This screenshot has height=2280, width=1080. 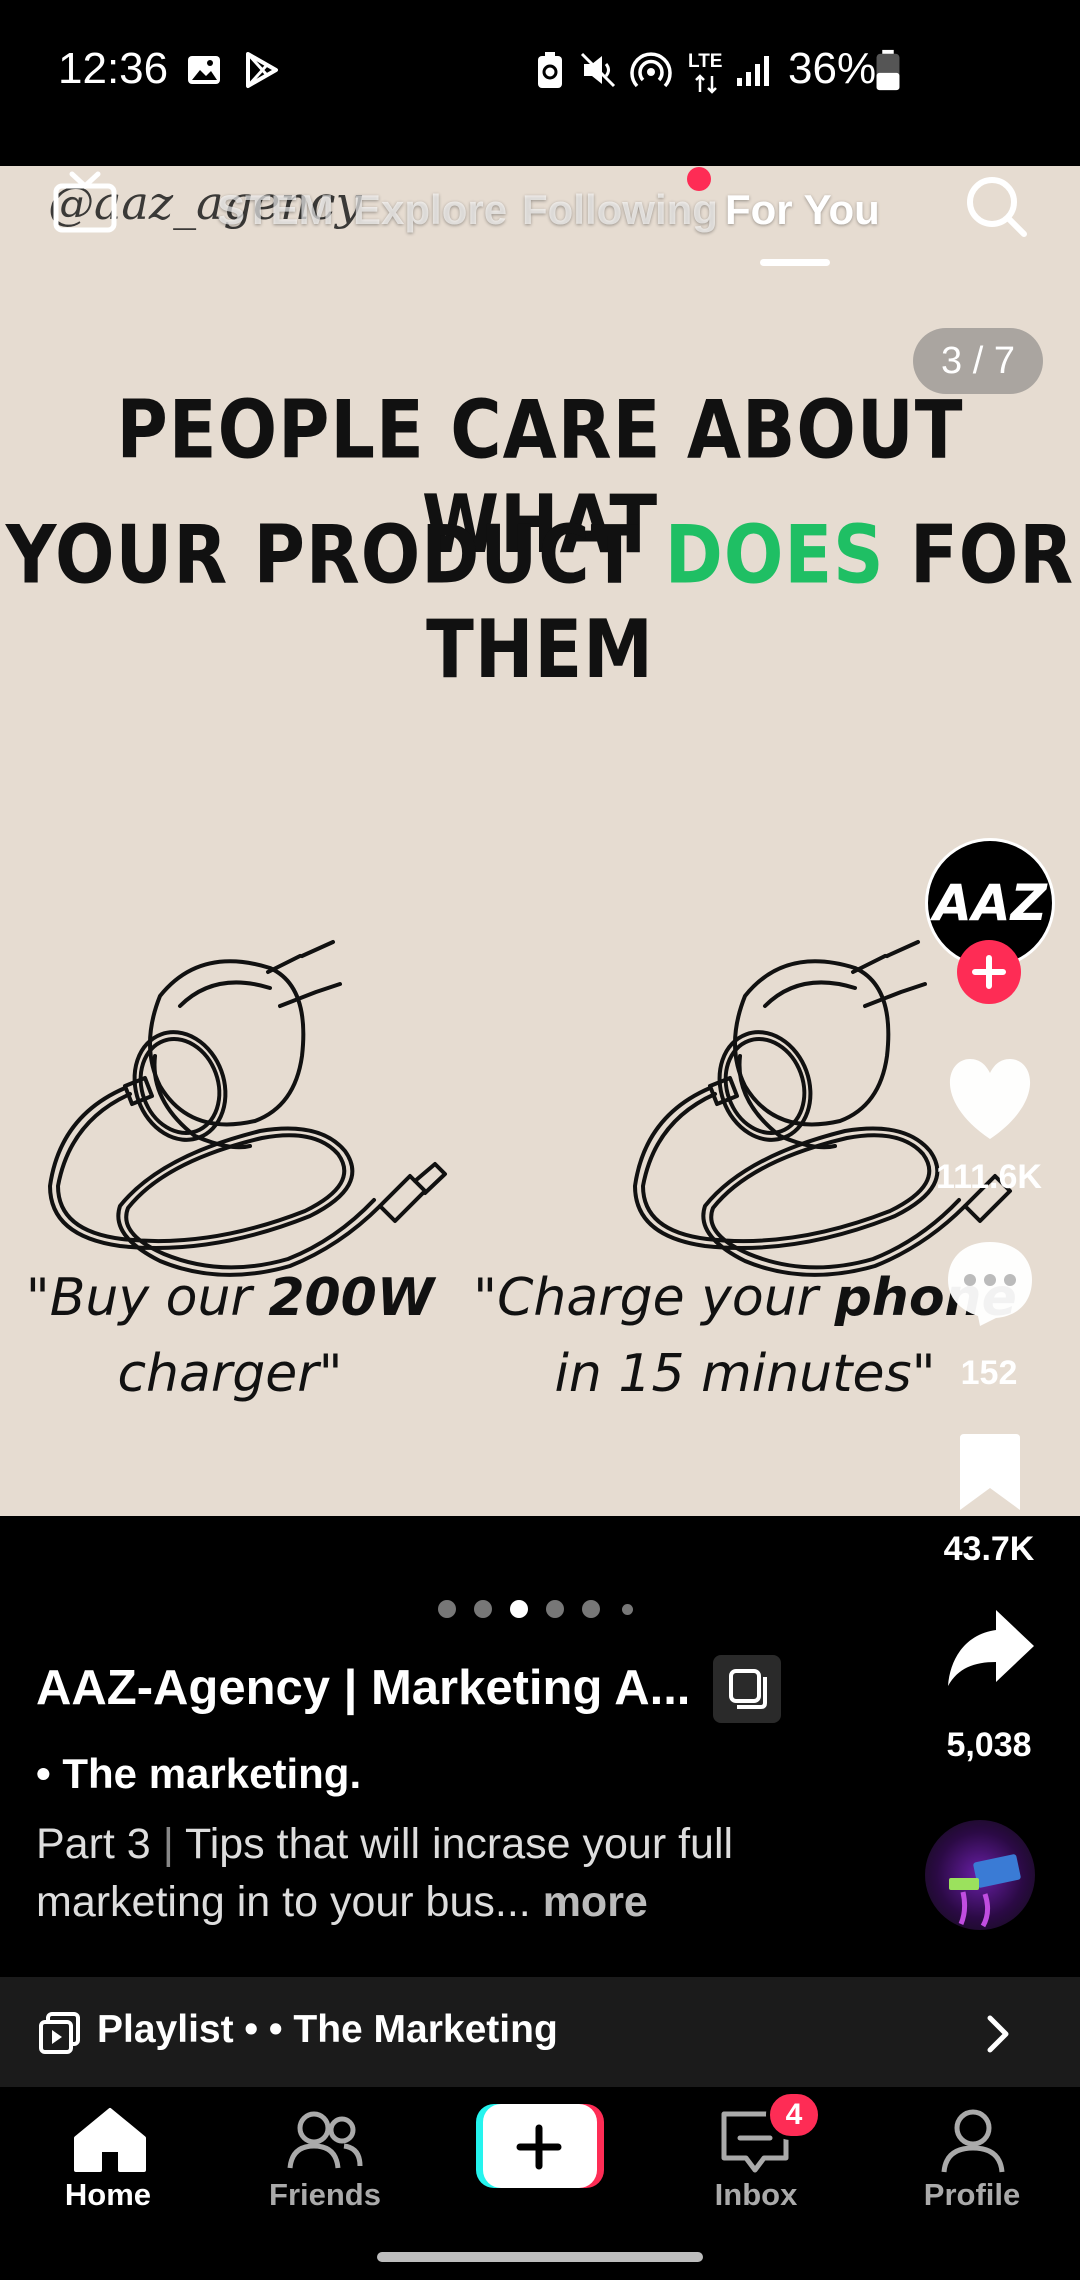 What do you see at coordinates (747, 1689) in the screenshot?
I see `photo-mode-icon` at bounding box center [747, 1689].